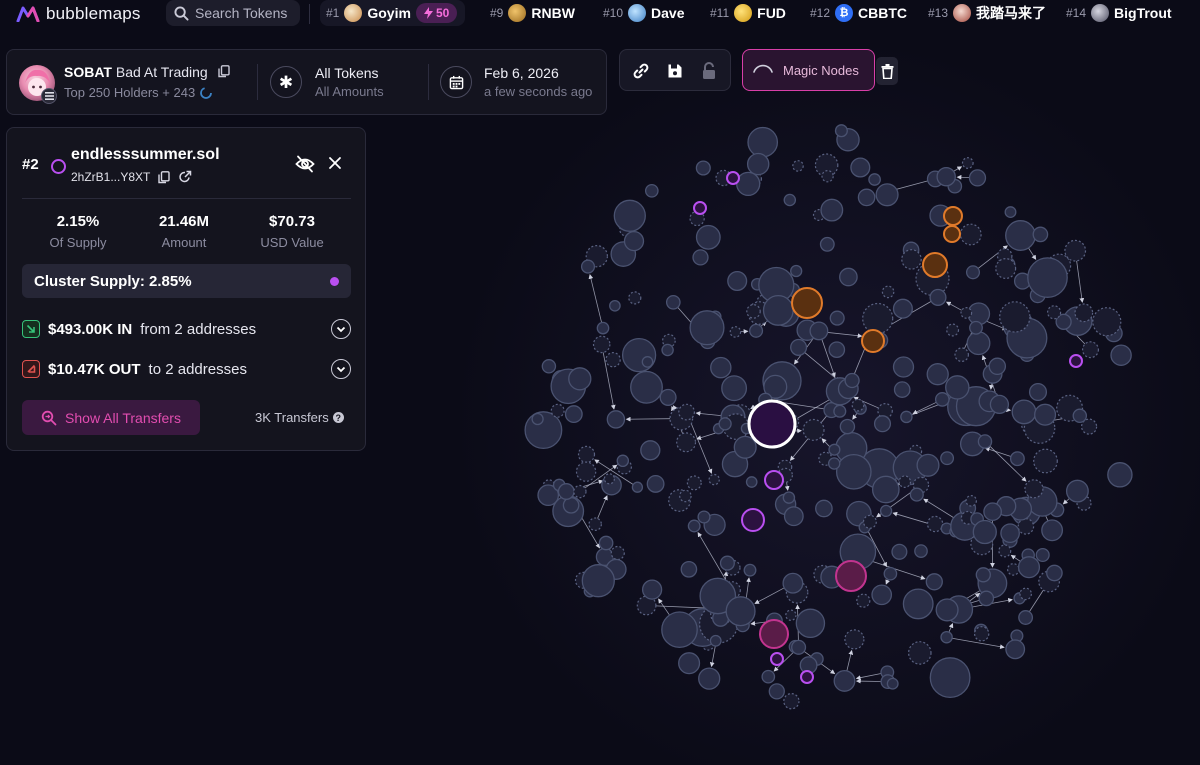  I want to click on date-picker-button, so click(456, 82).